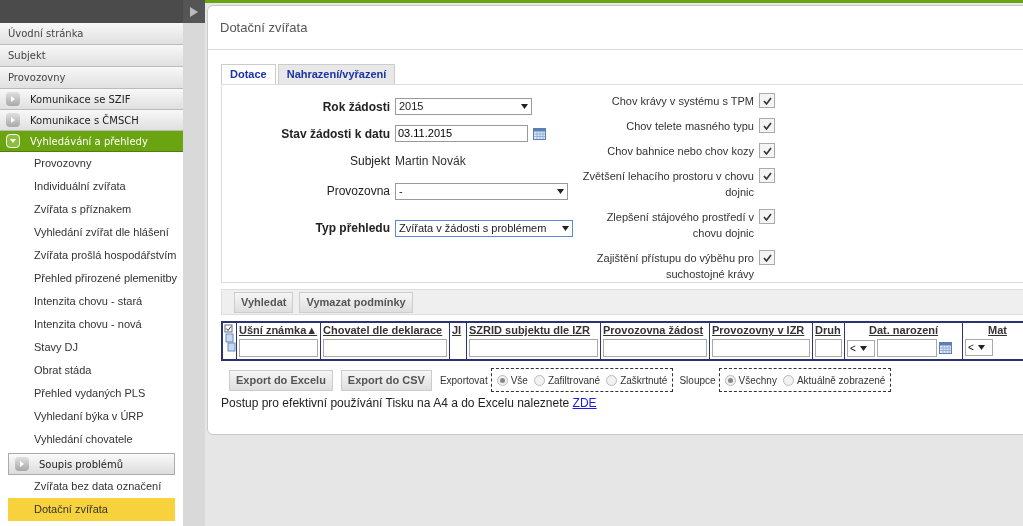 Image resolution: width=1023 pixels, height=526 pixels. Describe the element at coordinates (758, 330) in the screenshot. I see `column-header: Provozovny v IZR` at that location.